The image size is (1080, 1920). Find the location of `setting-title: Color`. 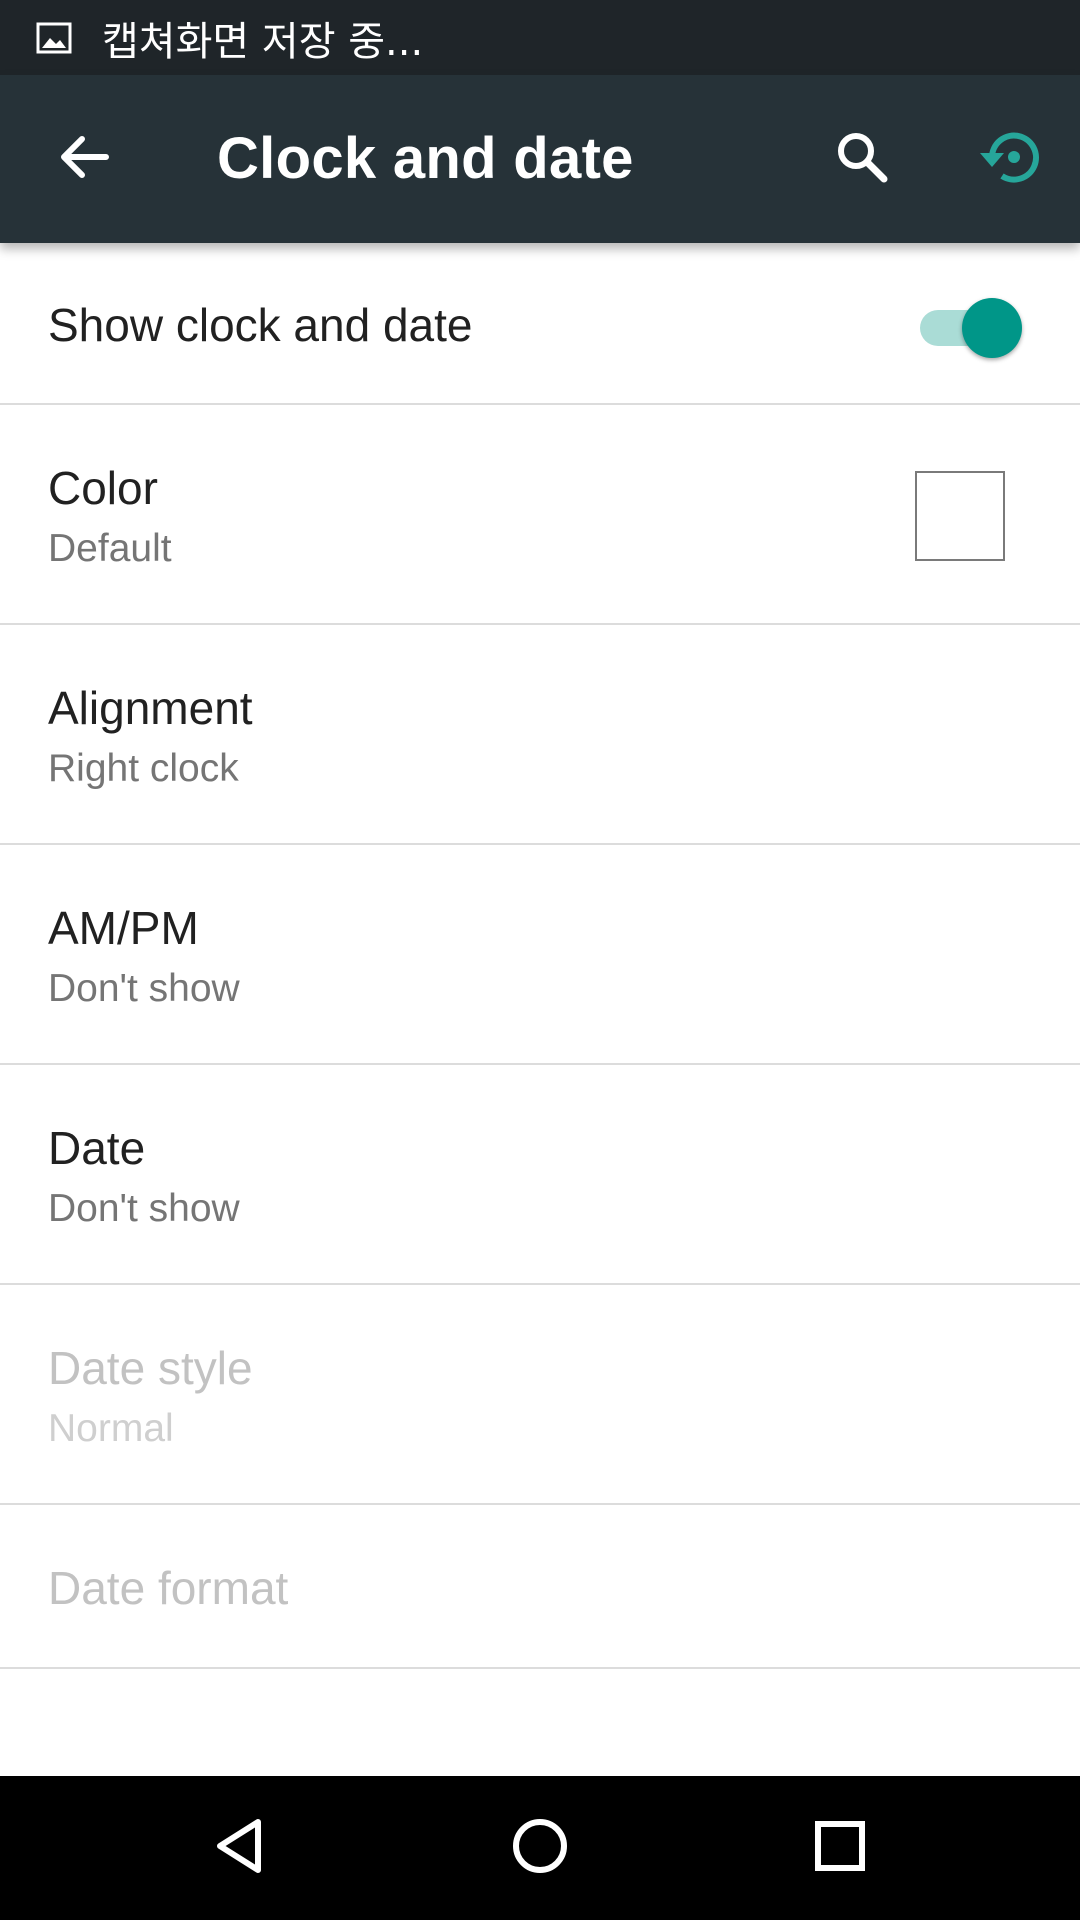

setting-title: Color is located at coordinates (103, 488).